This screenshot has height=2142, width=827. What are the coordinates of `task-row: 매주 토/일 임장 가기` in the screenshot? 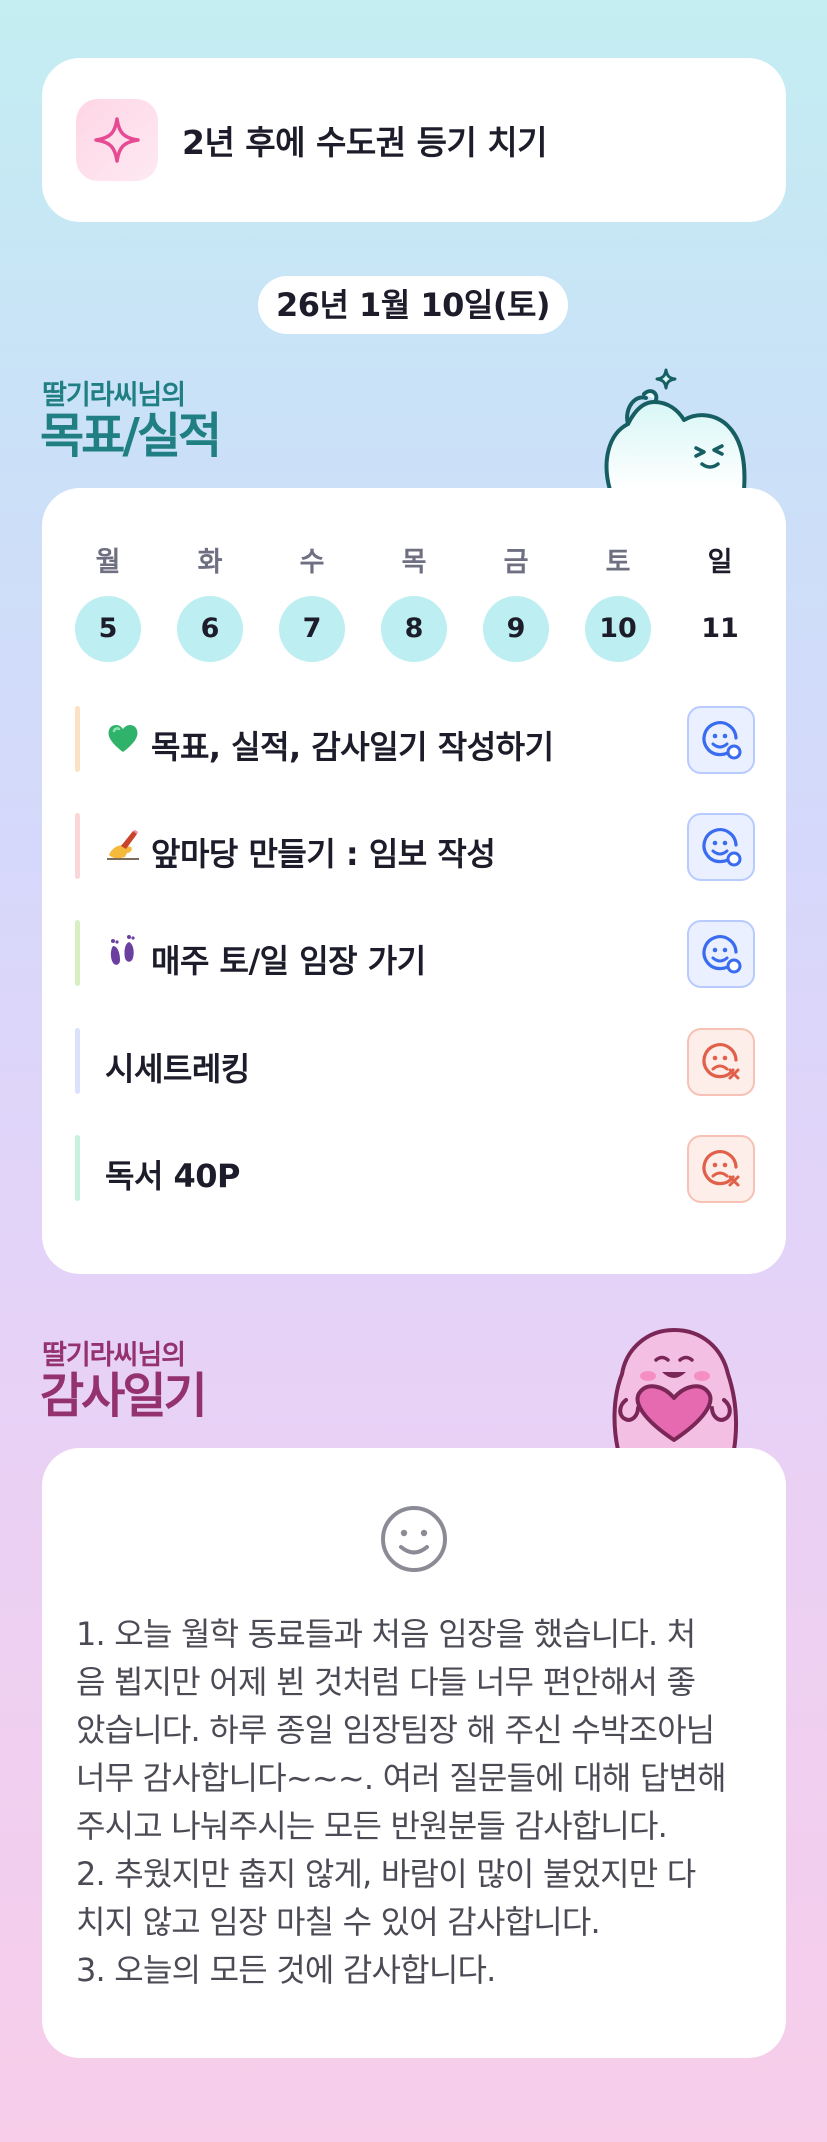 It's located at (415, 954).